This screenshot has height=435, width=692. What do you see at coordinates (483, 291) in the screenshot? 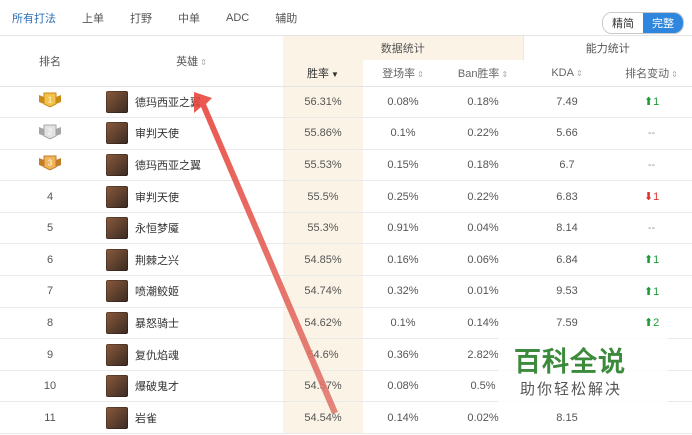
I see `ban-rate-cell: 0.01%` at bounding box center [483, 291].